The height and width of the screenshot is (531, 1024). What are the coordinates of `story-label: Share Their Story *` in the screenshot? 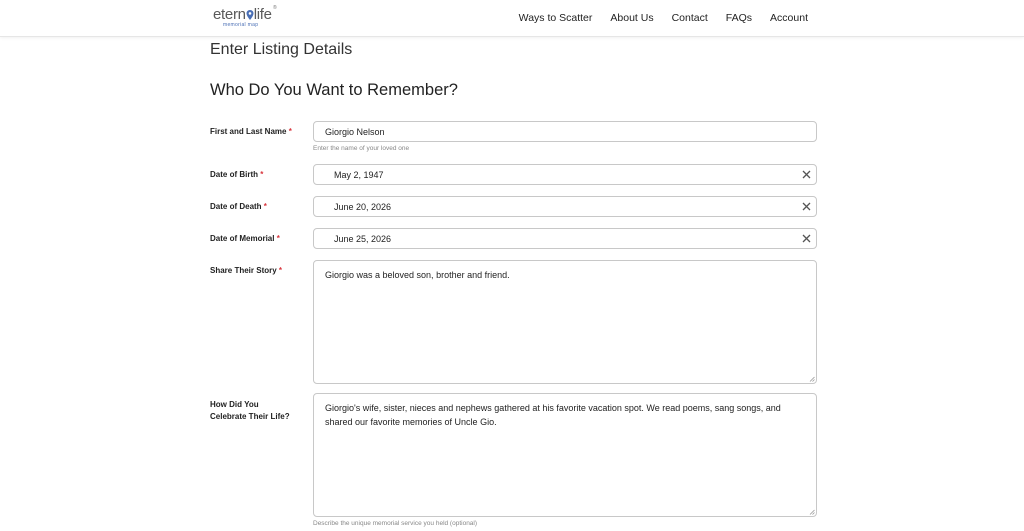 It's located at (260, 271).